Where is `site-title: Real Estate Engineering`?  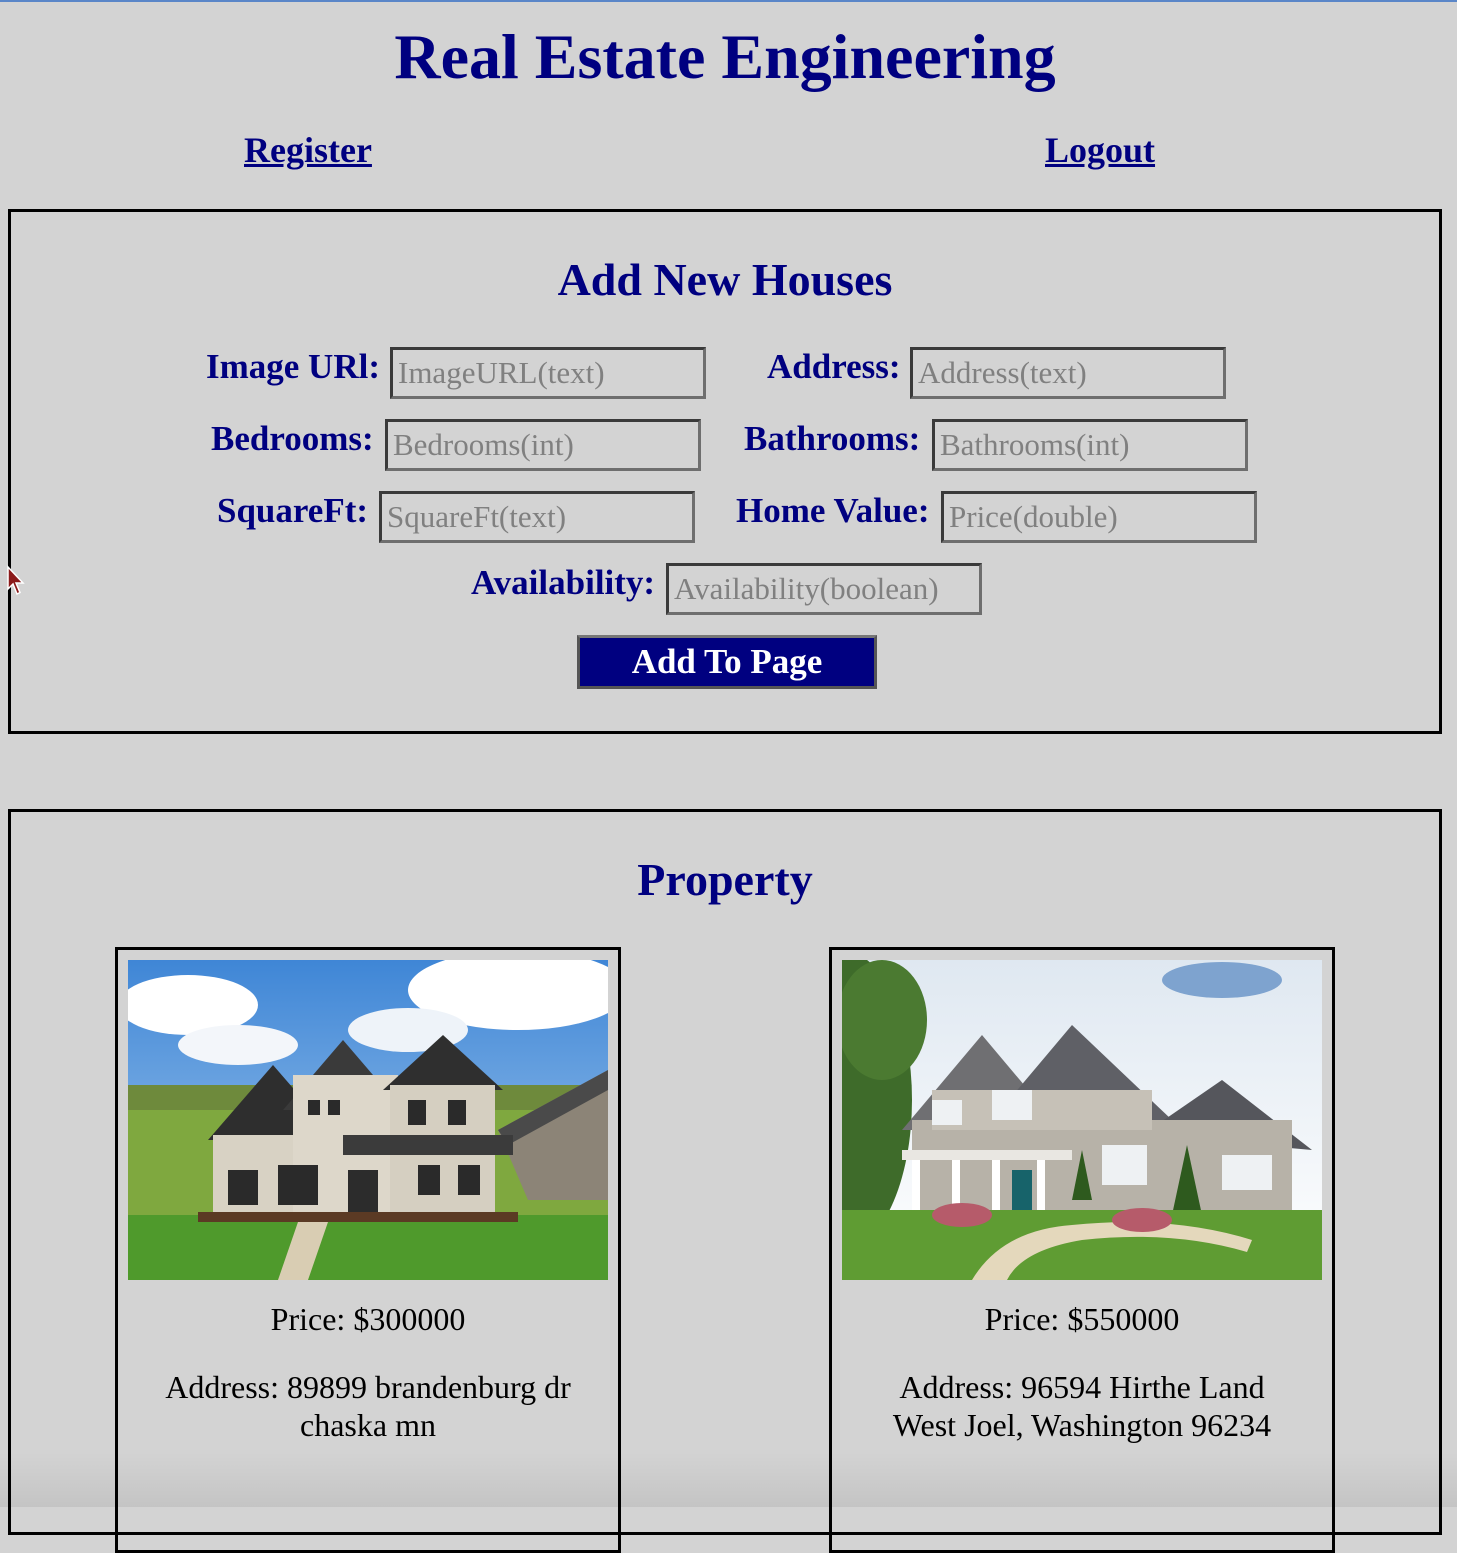 site-title: Real Estate Engineering is located at coordinates (725, 56).